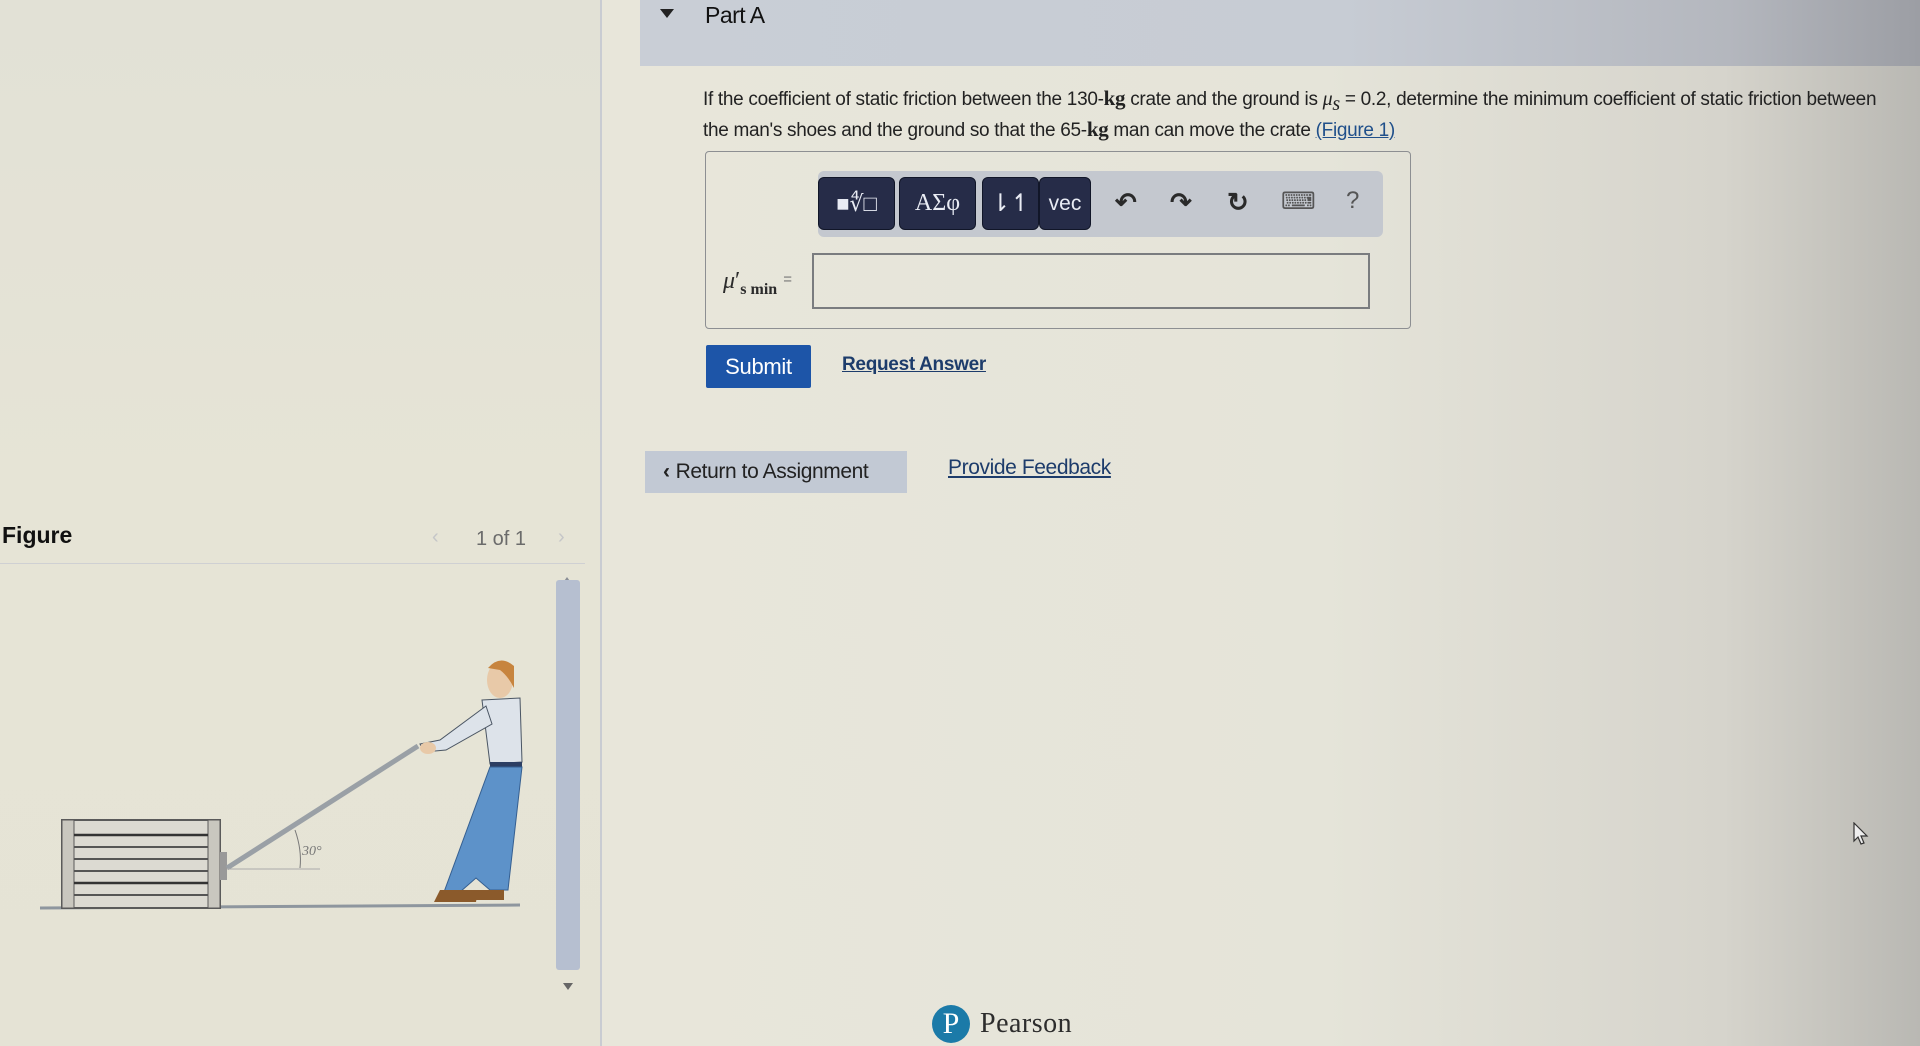 This screenshot has width=1920, height=1046. Describe the element at coordinates (1029, 468) in the screenshot. I see `provide-feedback-link: Provide Feedback` at that location.